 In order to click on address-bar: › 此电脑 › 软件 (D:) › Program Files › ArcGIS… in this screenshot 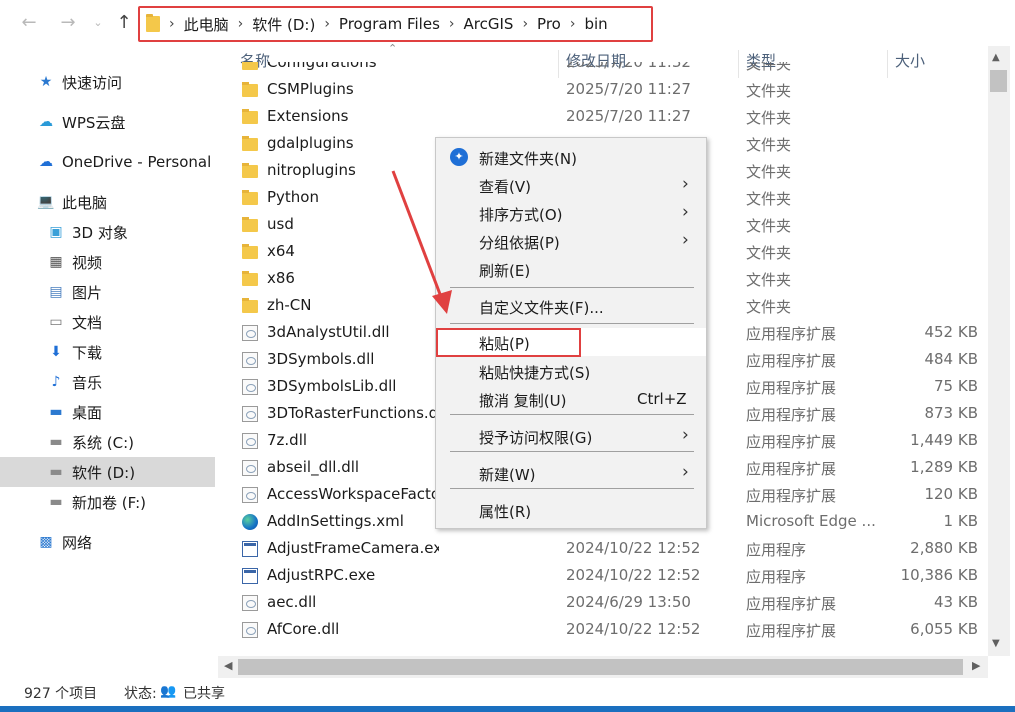, I will do `click(395, 24)`.